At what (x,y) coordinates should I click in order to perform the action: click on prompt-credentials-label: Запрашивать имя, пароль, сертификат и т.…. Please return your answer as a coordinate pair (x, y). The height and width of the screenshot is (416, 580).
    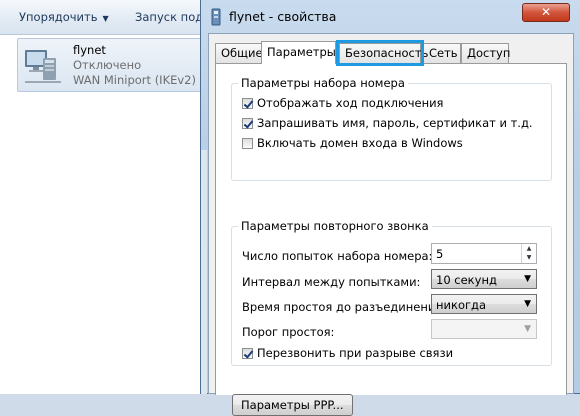
    Looking at the image, I should click on (395, 123).